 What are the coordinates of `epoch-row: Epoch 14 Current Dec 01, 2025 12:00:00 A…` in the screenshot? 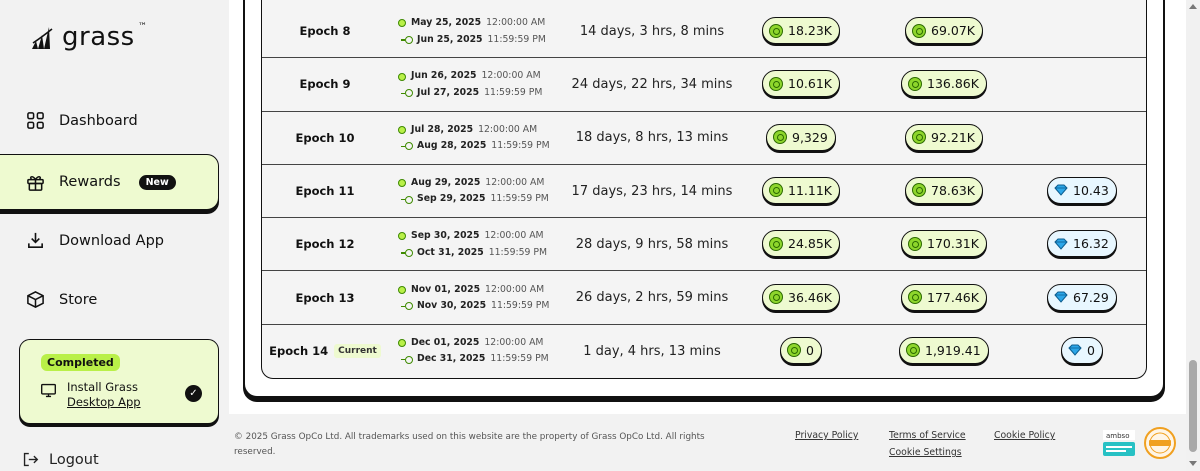 It's located at (704, 351).